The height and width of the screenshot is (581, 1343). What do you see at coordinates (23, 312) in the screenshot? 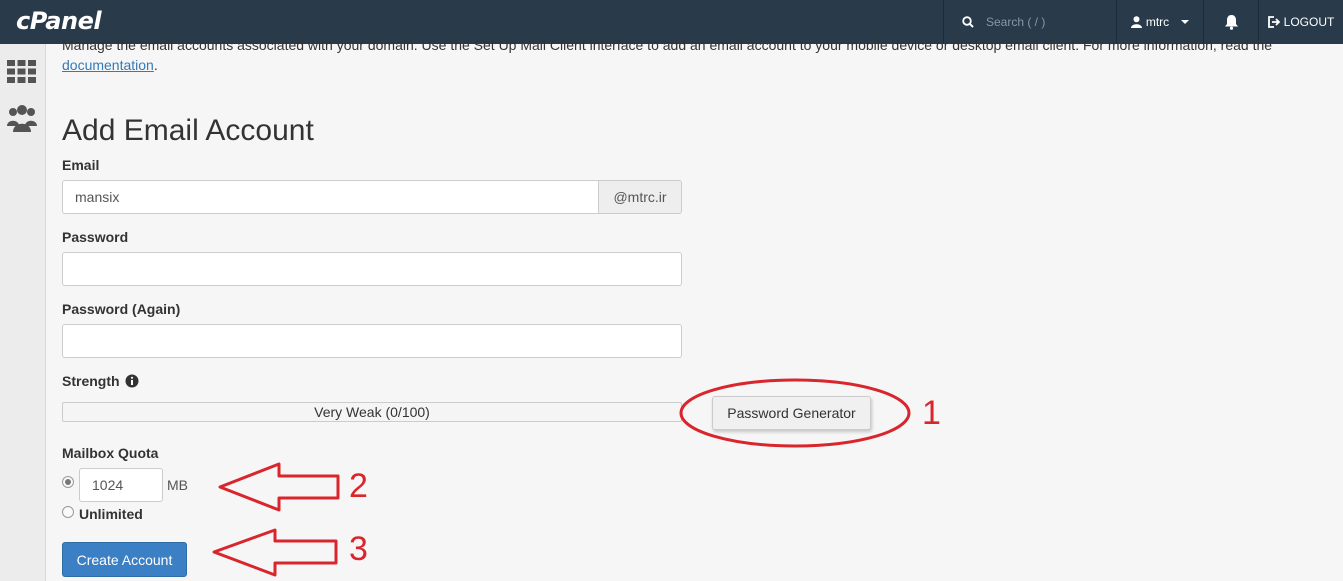
I see `left-sidebar` at bounding box center [23, 312].